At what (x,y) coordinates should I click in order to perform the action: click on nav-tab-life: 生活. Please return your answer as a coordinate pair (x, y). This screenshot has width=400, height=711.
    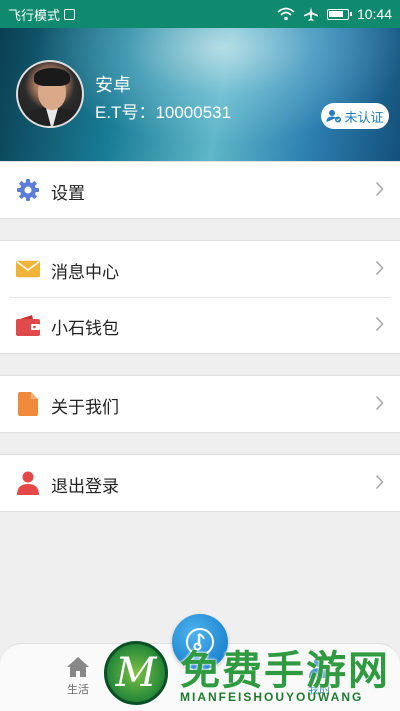
    Looking at the image, I should click on (78, 676).